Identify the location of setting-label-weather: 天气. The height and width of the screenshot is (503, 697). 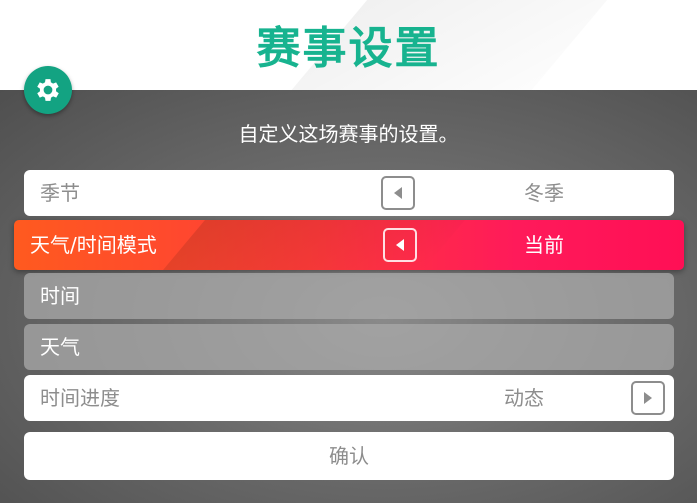
(60, 347).